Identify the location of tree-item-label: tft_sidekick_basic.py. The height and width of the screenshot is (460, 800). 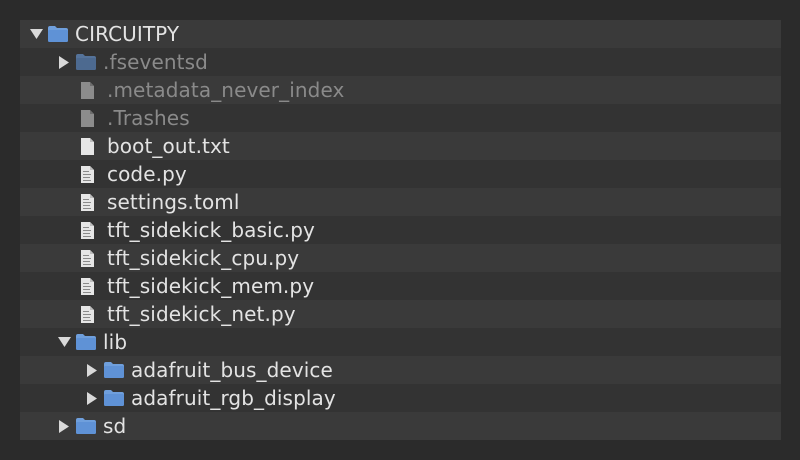
(211, 230).